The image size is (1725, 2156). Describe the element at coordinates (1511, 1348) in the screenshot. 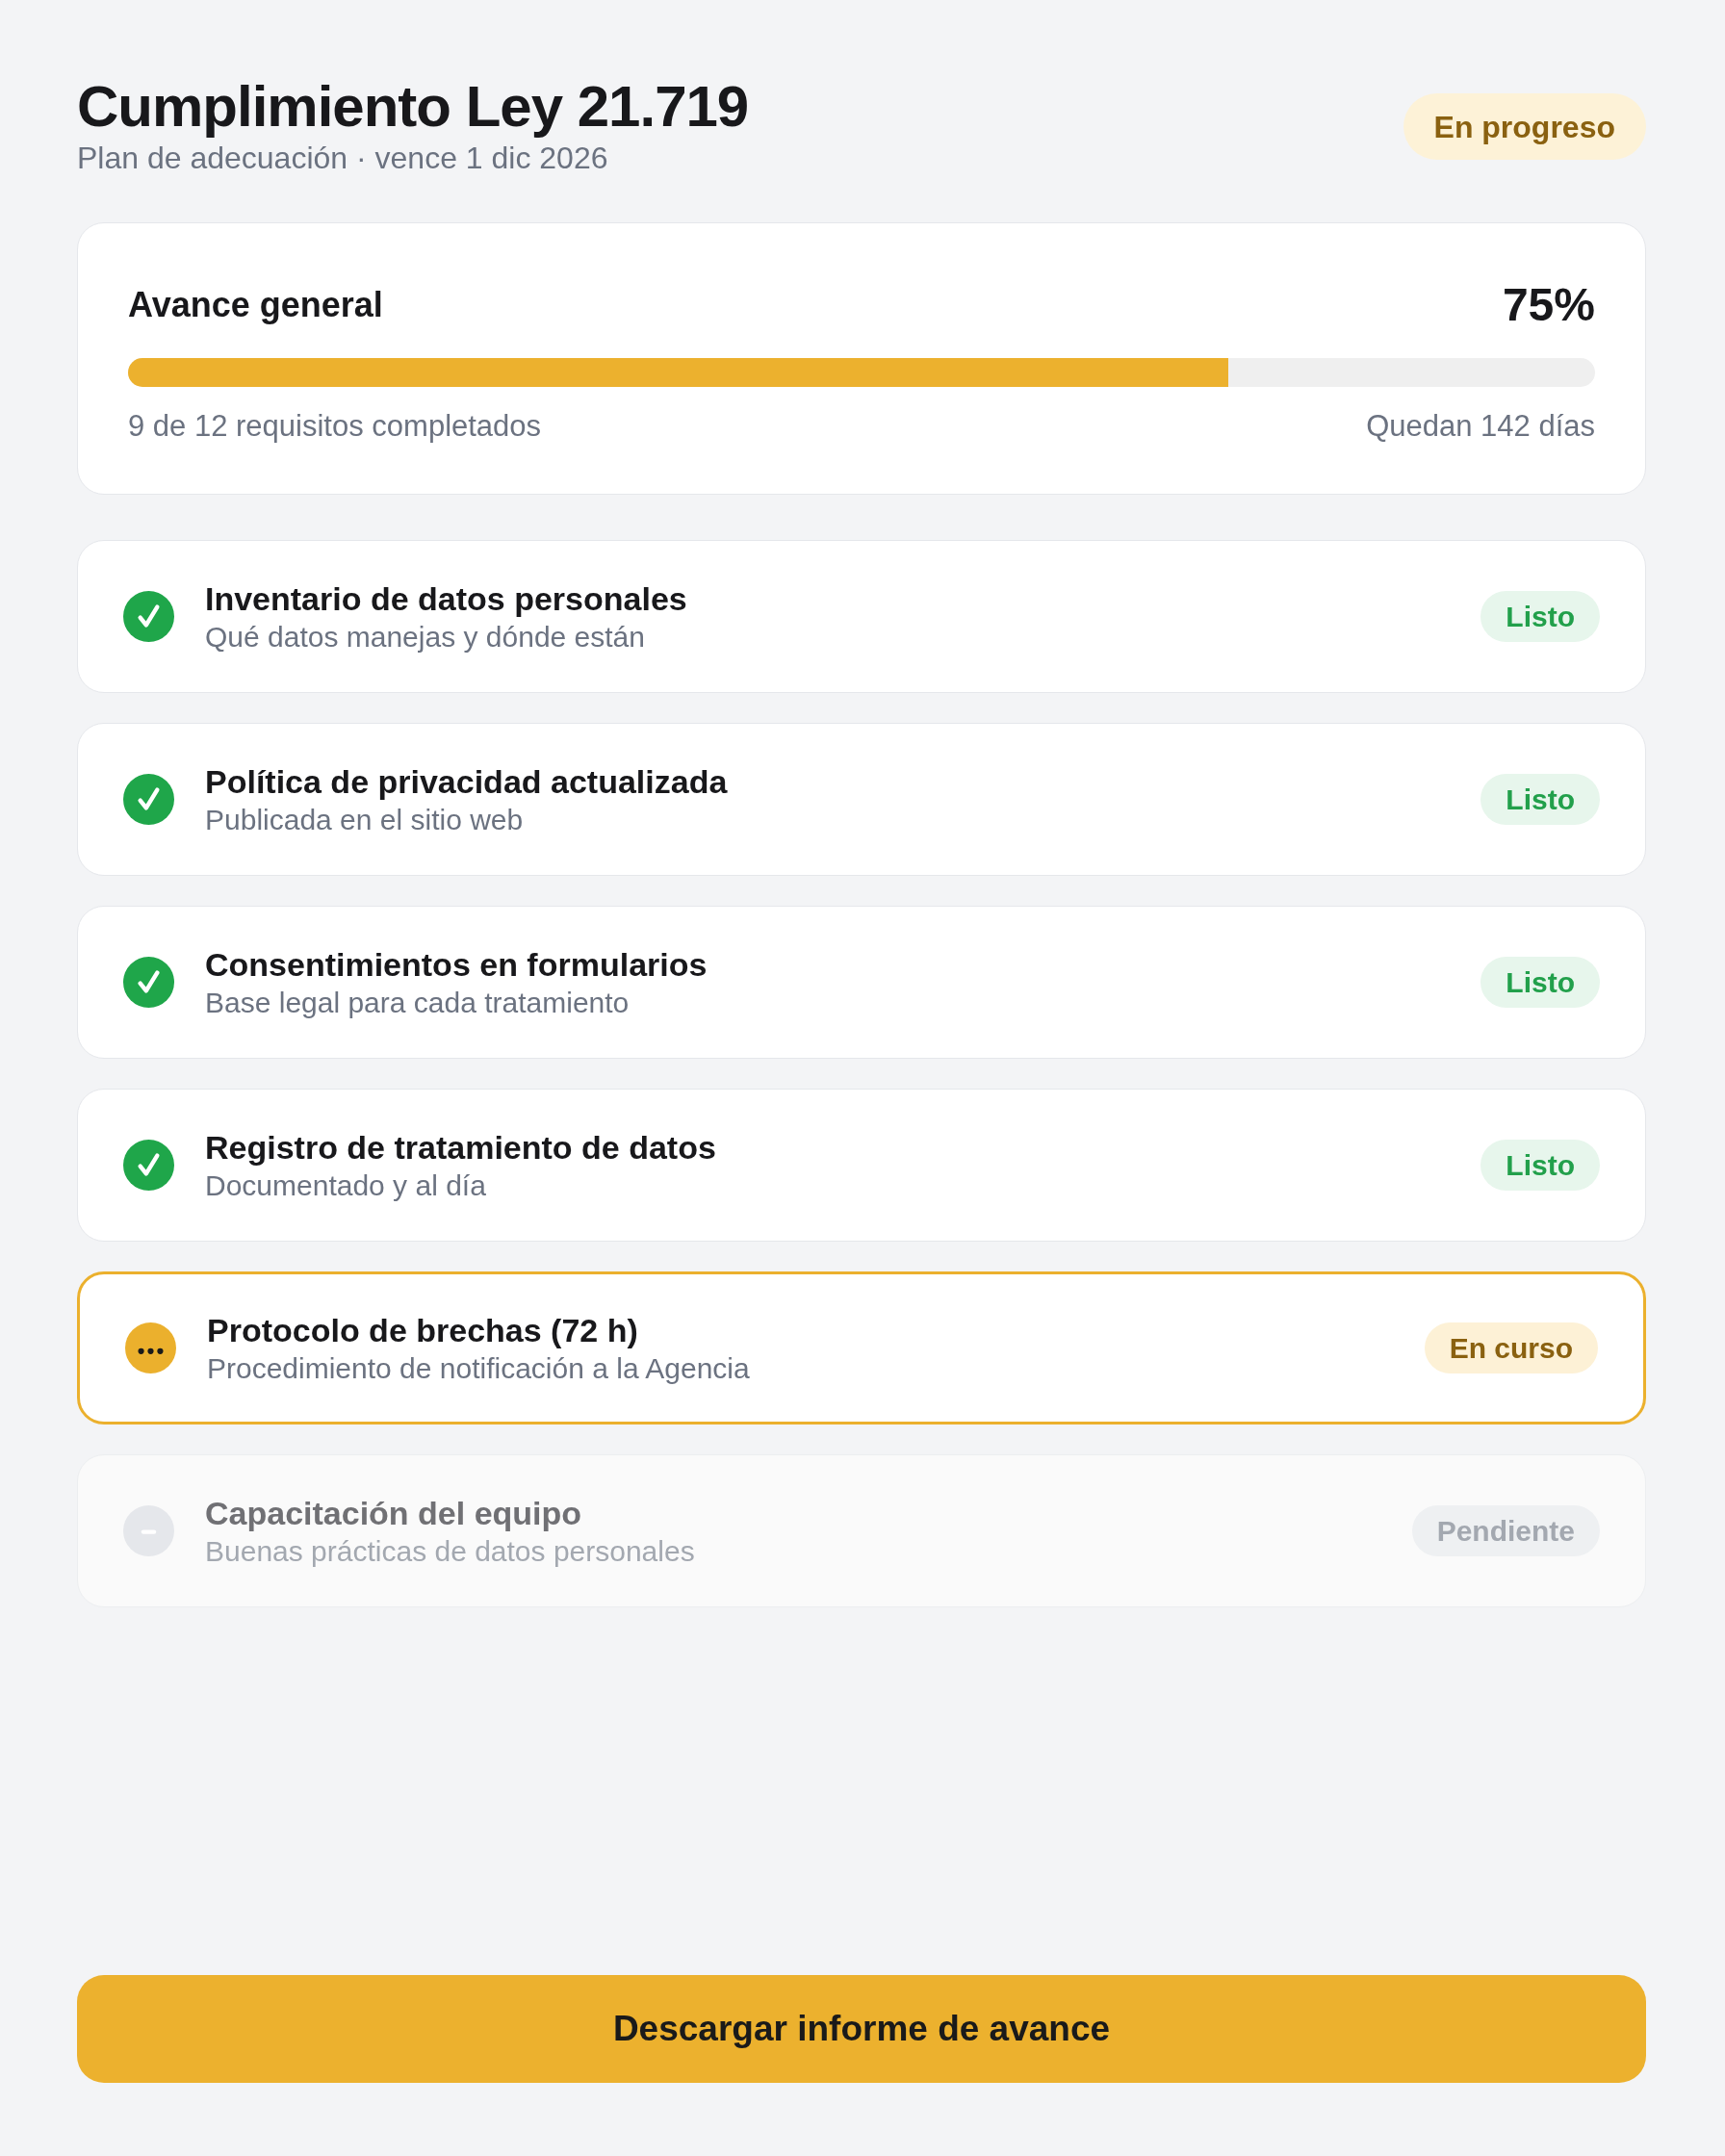

I see `status-badge: En curso` at that location.